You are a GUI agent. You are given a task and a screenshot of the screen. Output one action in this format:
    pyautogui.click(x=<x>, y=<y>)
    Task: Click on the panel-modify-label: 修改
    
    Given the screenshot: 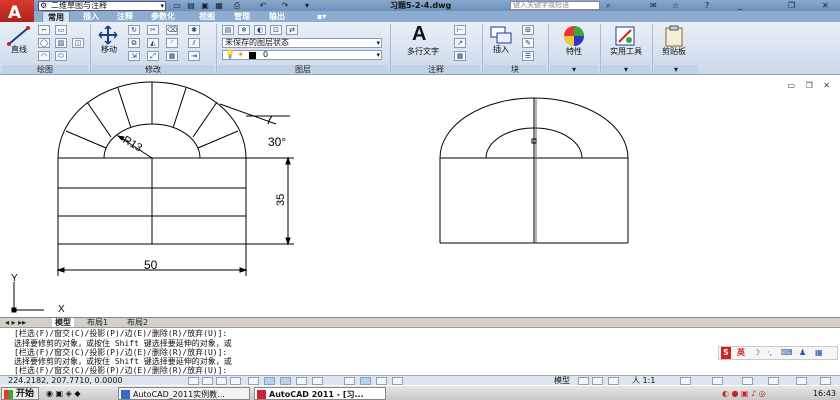 What is the action you would take?
    pyautogui.click(x=153, y=69)
    